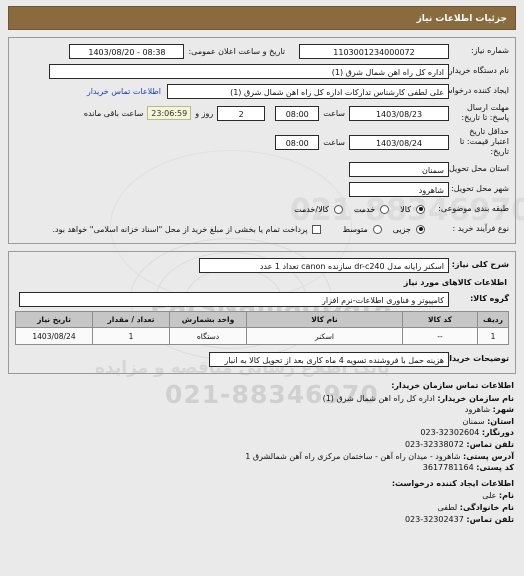 Image resolution: width=524 pixels, height=576 pixels. I want to click on category-radio-group: کالا خدمت کالا/خدمت, so click(355, 209).